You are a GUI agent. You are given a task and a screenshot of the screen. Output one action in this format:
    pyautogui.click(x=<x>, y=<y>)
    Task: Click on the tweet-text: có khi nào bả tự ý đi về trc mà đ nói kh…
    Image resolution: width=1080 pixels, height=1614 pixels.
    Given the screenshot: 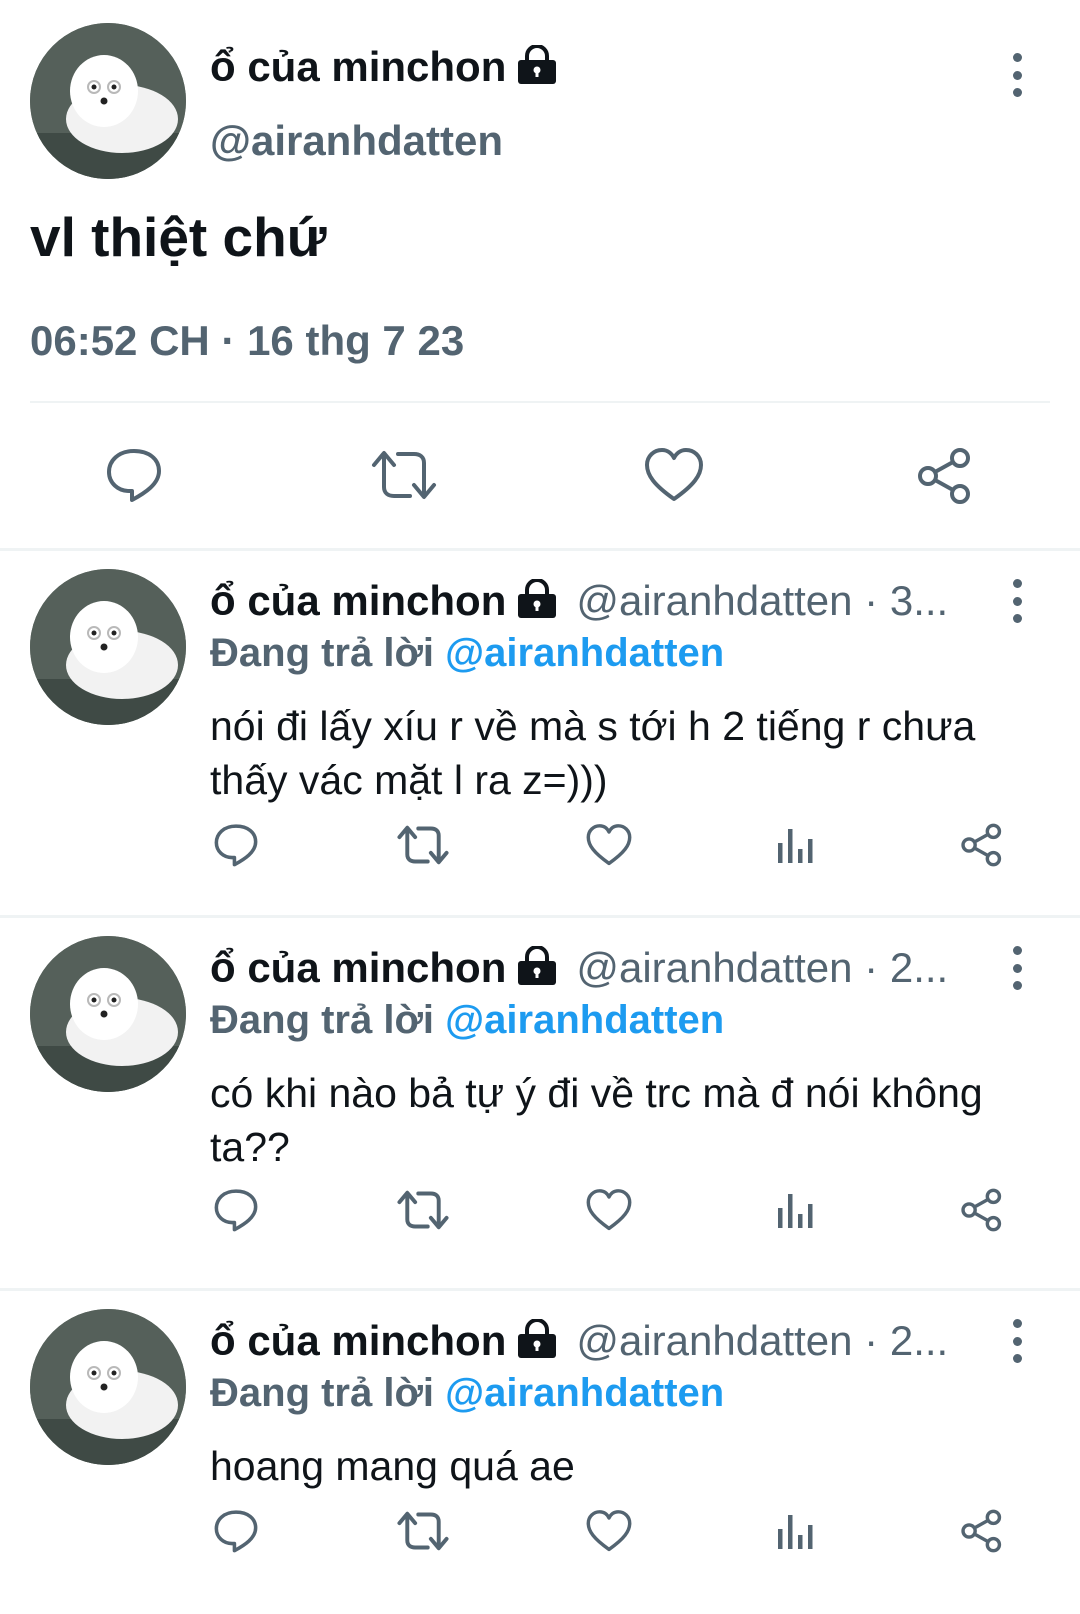 What is the action you would take?
    pyautogui.click(x=596, y=1120)
    